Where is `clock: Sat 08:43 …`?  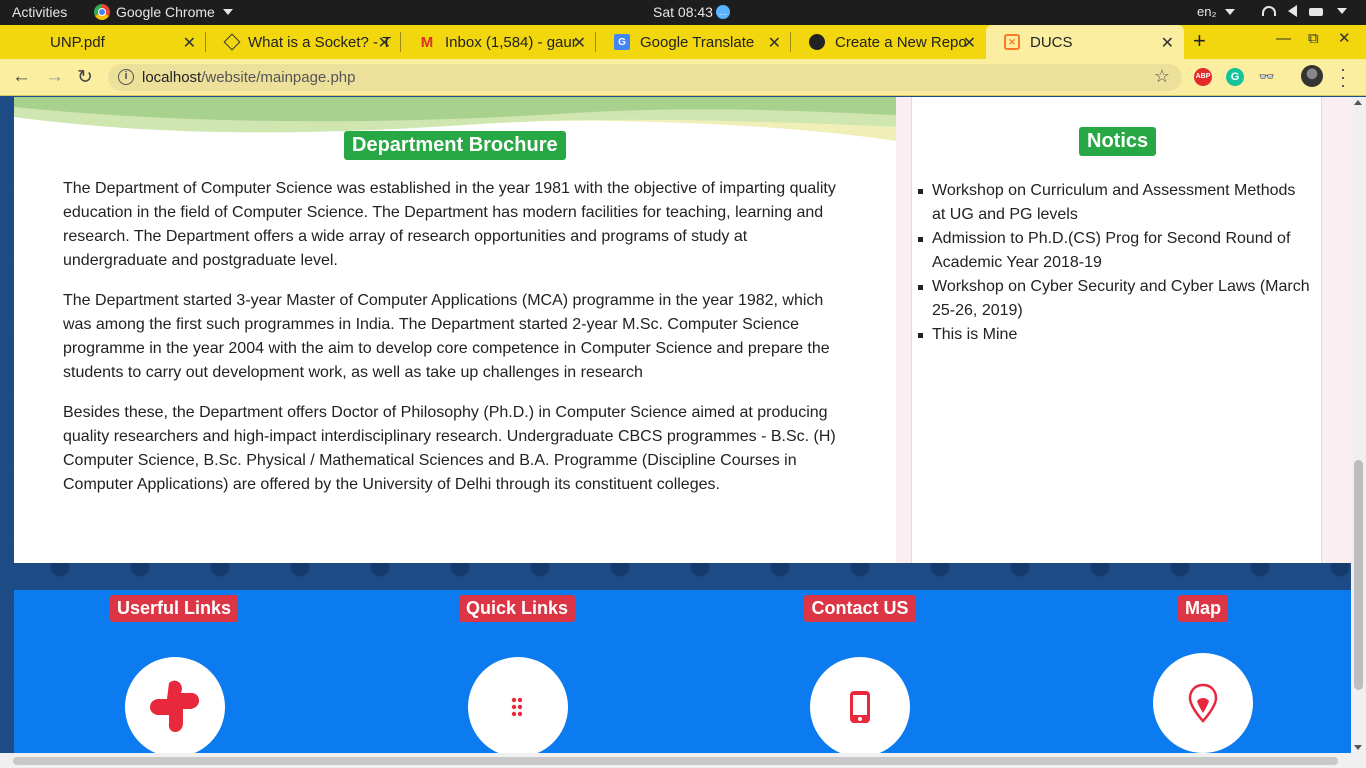
clock: Sat 08:43 … is located at coordinates (691, 12).